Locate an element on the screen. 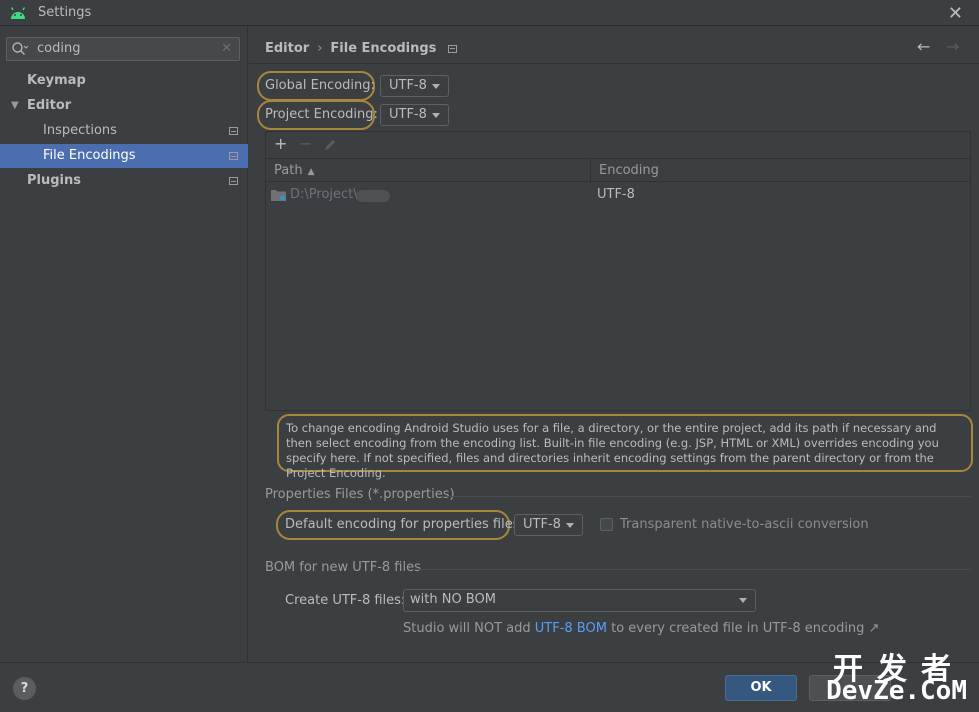  sidebar-item-label: Inspections is located at coordinates (80, 130).